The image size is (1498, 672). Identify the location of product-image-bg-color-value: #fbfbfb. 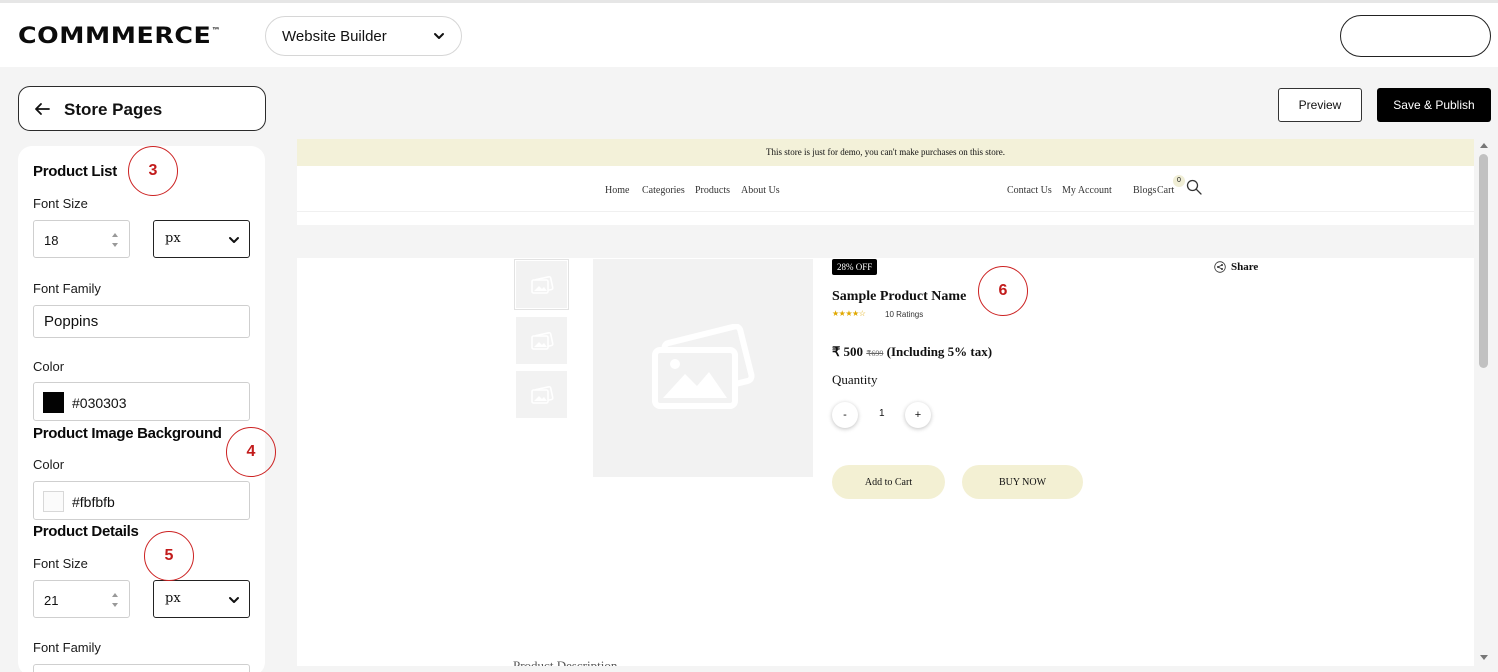
(93, 502).